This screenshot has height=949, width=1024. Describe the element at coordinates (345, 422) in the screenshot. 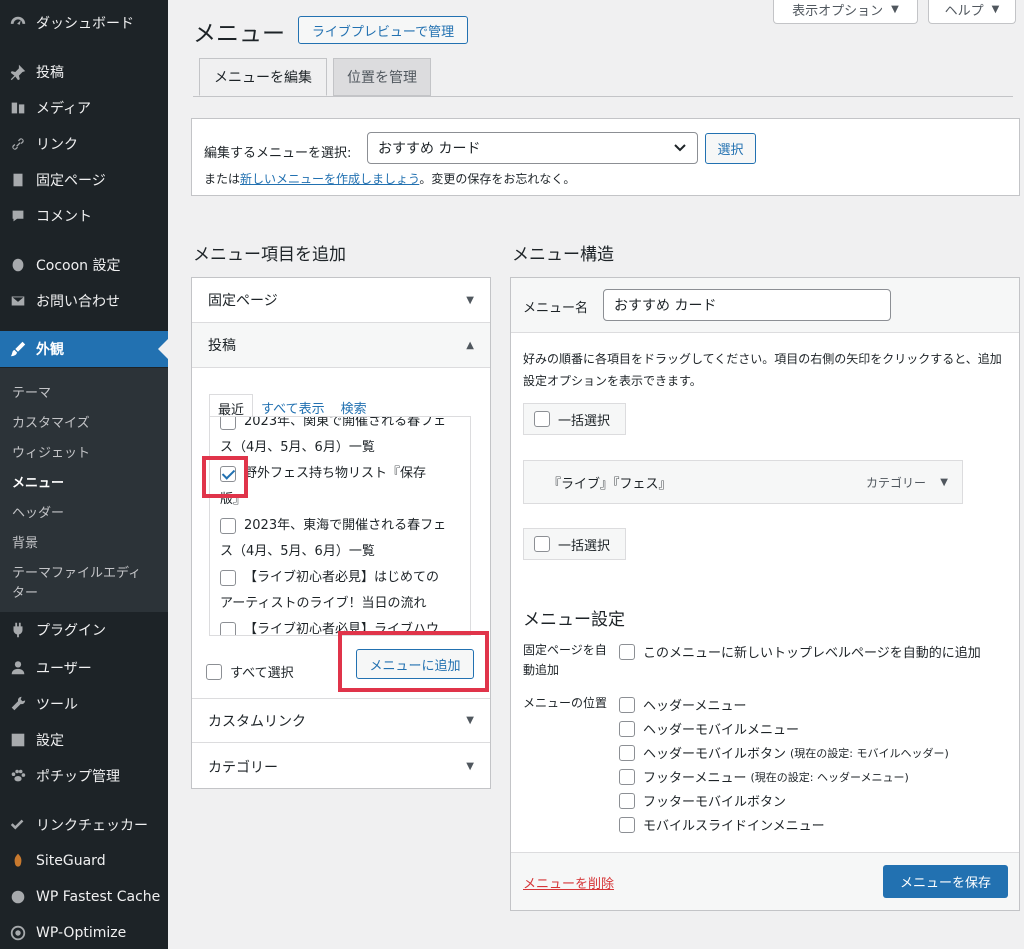

I see `post-title-line: 2023年、関東で開催される春フェ` at that location.